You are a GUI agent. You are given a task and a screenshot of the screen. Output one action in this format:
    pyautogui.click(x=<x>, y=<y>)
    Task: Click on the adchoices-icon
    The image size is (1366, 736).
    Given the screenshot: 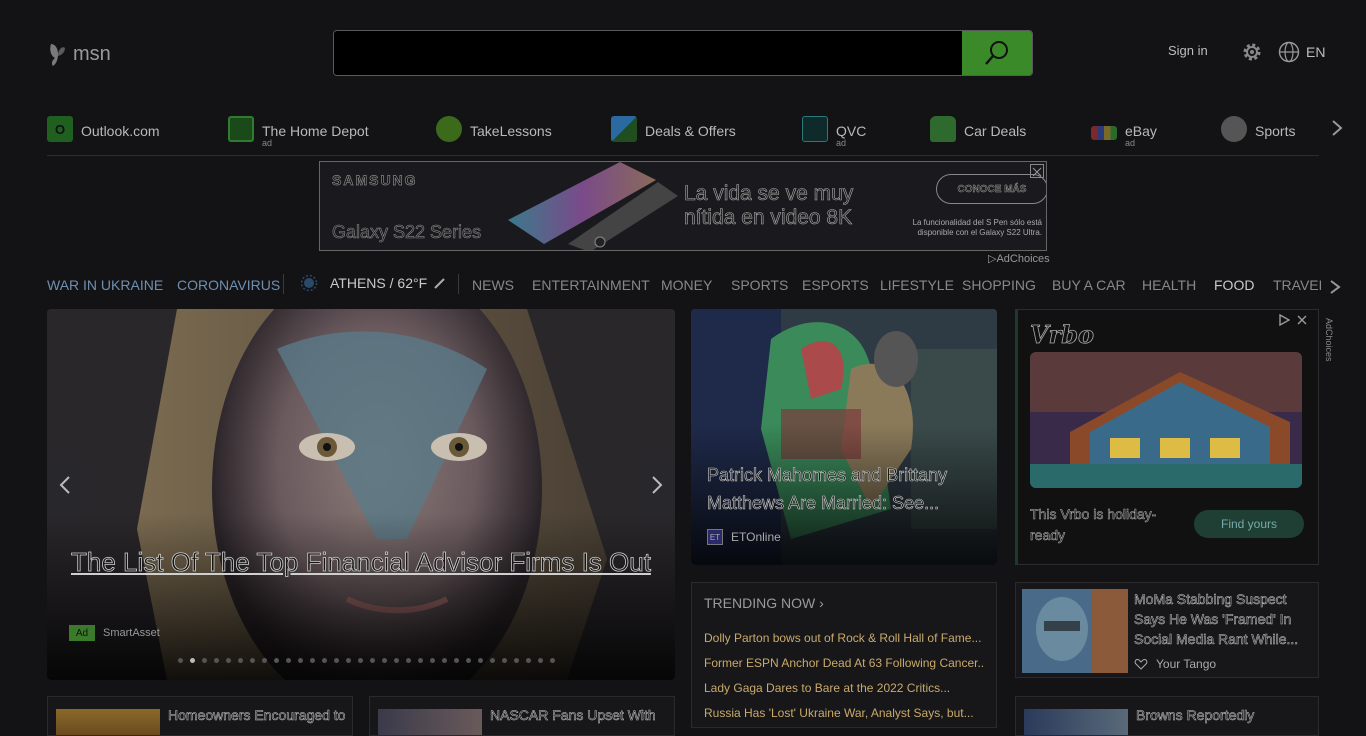 What is the action you would take?
    pyautogui.click(x=1284, y=320)
    